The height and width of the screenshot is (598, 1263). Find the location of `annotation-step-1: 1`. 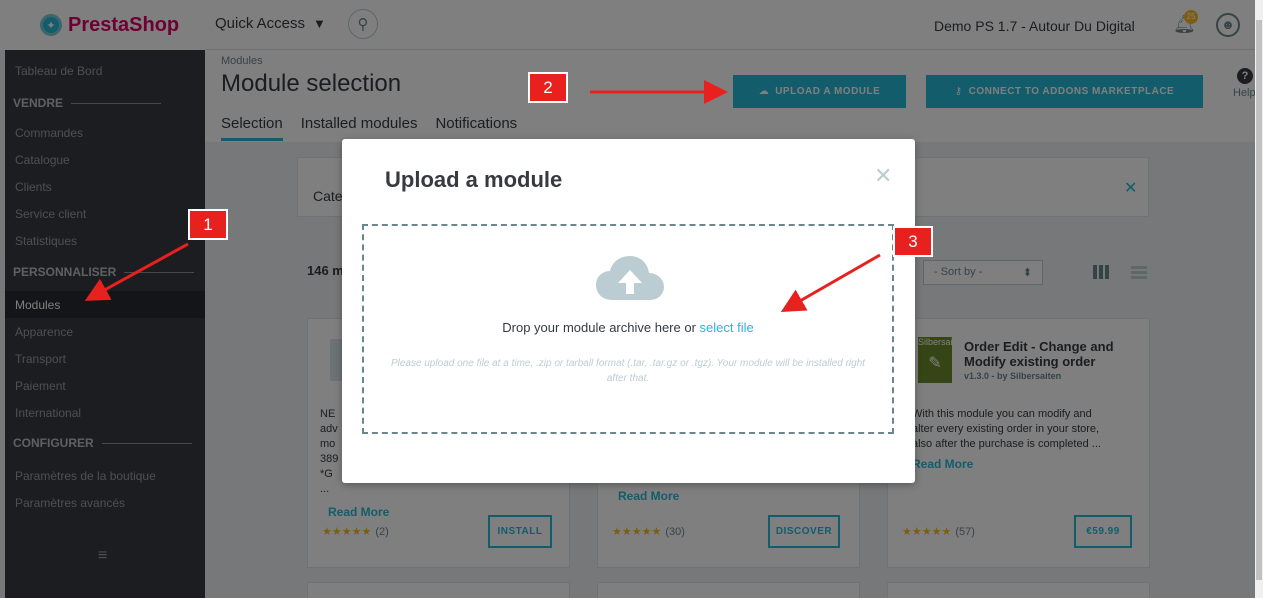

annotation-step-1: 1 is located at coordinates (208, 224).